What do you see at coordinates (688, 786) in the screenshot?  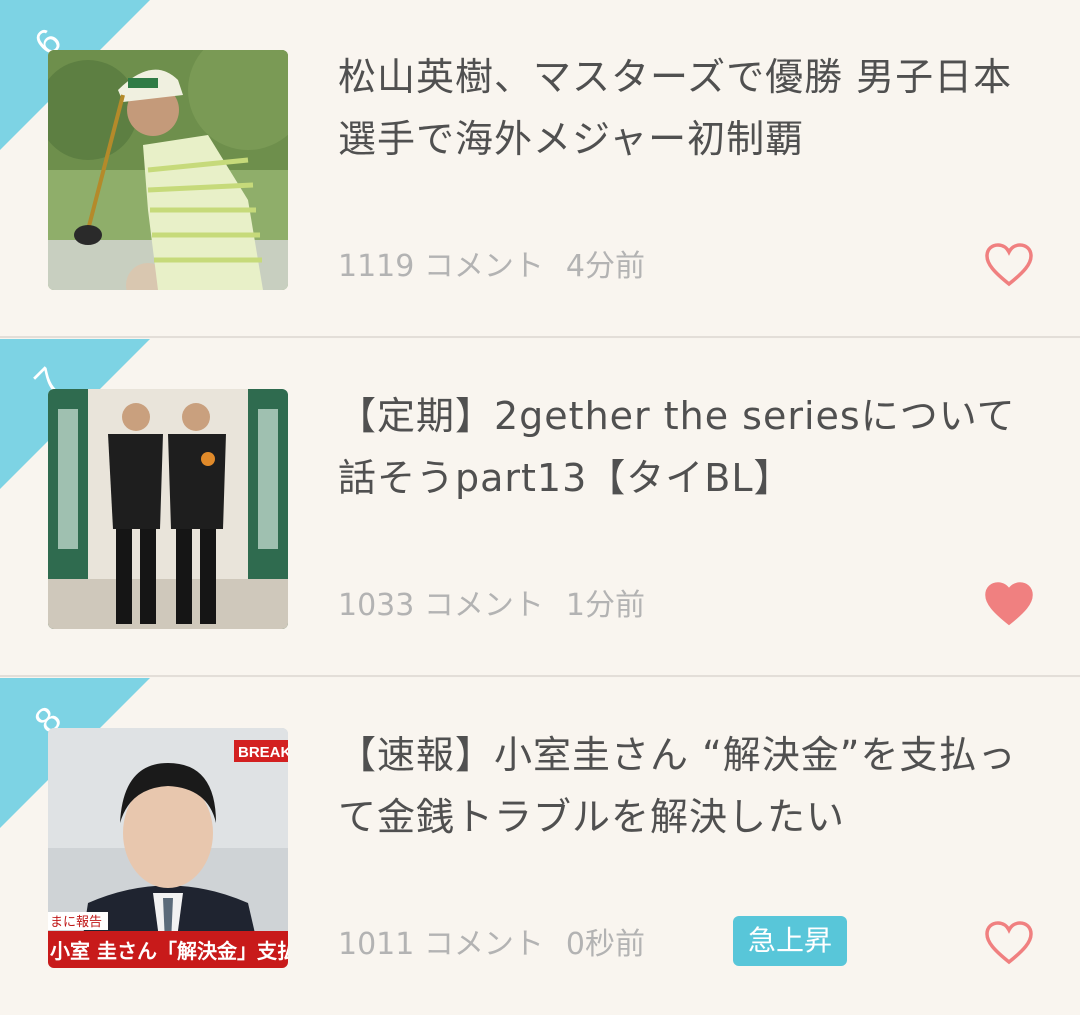 I see `topic-title: 【速報】小室圭さん “解決金”を支払って金銭トラブルを解決したい` at bounding box center [688, 786].